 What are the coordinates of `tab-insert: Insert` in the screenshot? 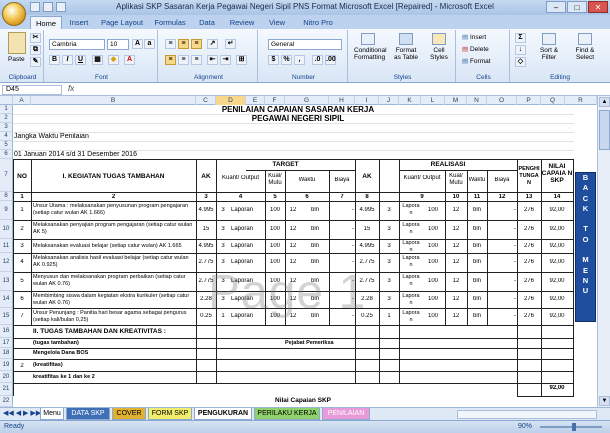 It's located at (79, 22).